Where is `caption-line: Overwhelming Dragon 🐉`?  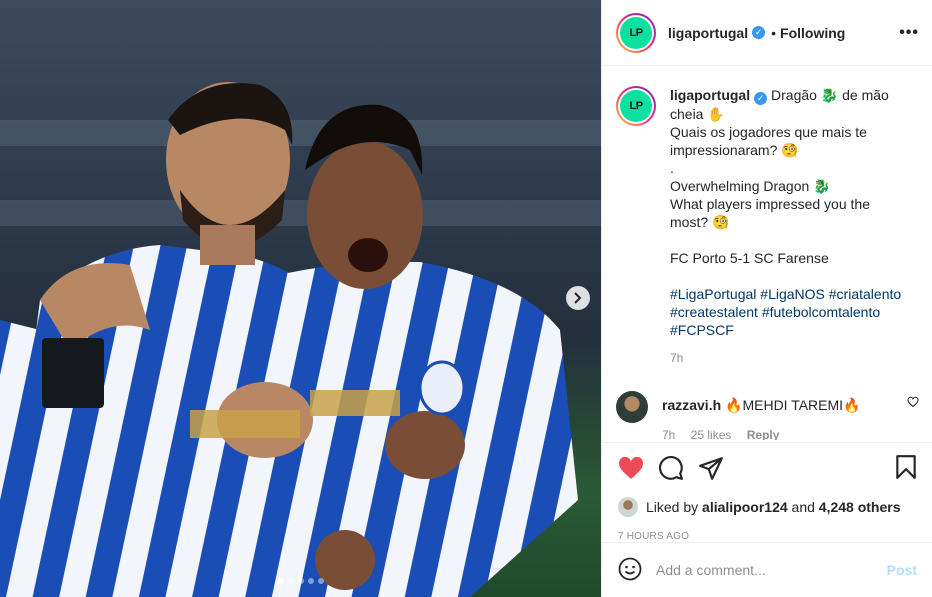
caption-line: Overwhelming Dragon 🐉 is located at coordinates (750, 186).